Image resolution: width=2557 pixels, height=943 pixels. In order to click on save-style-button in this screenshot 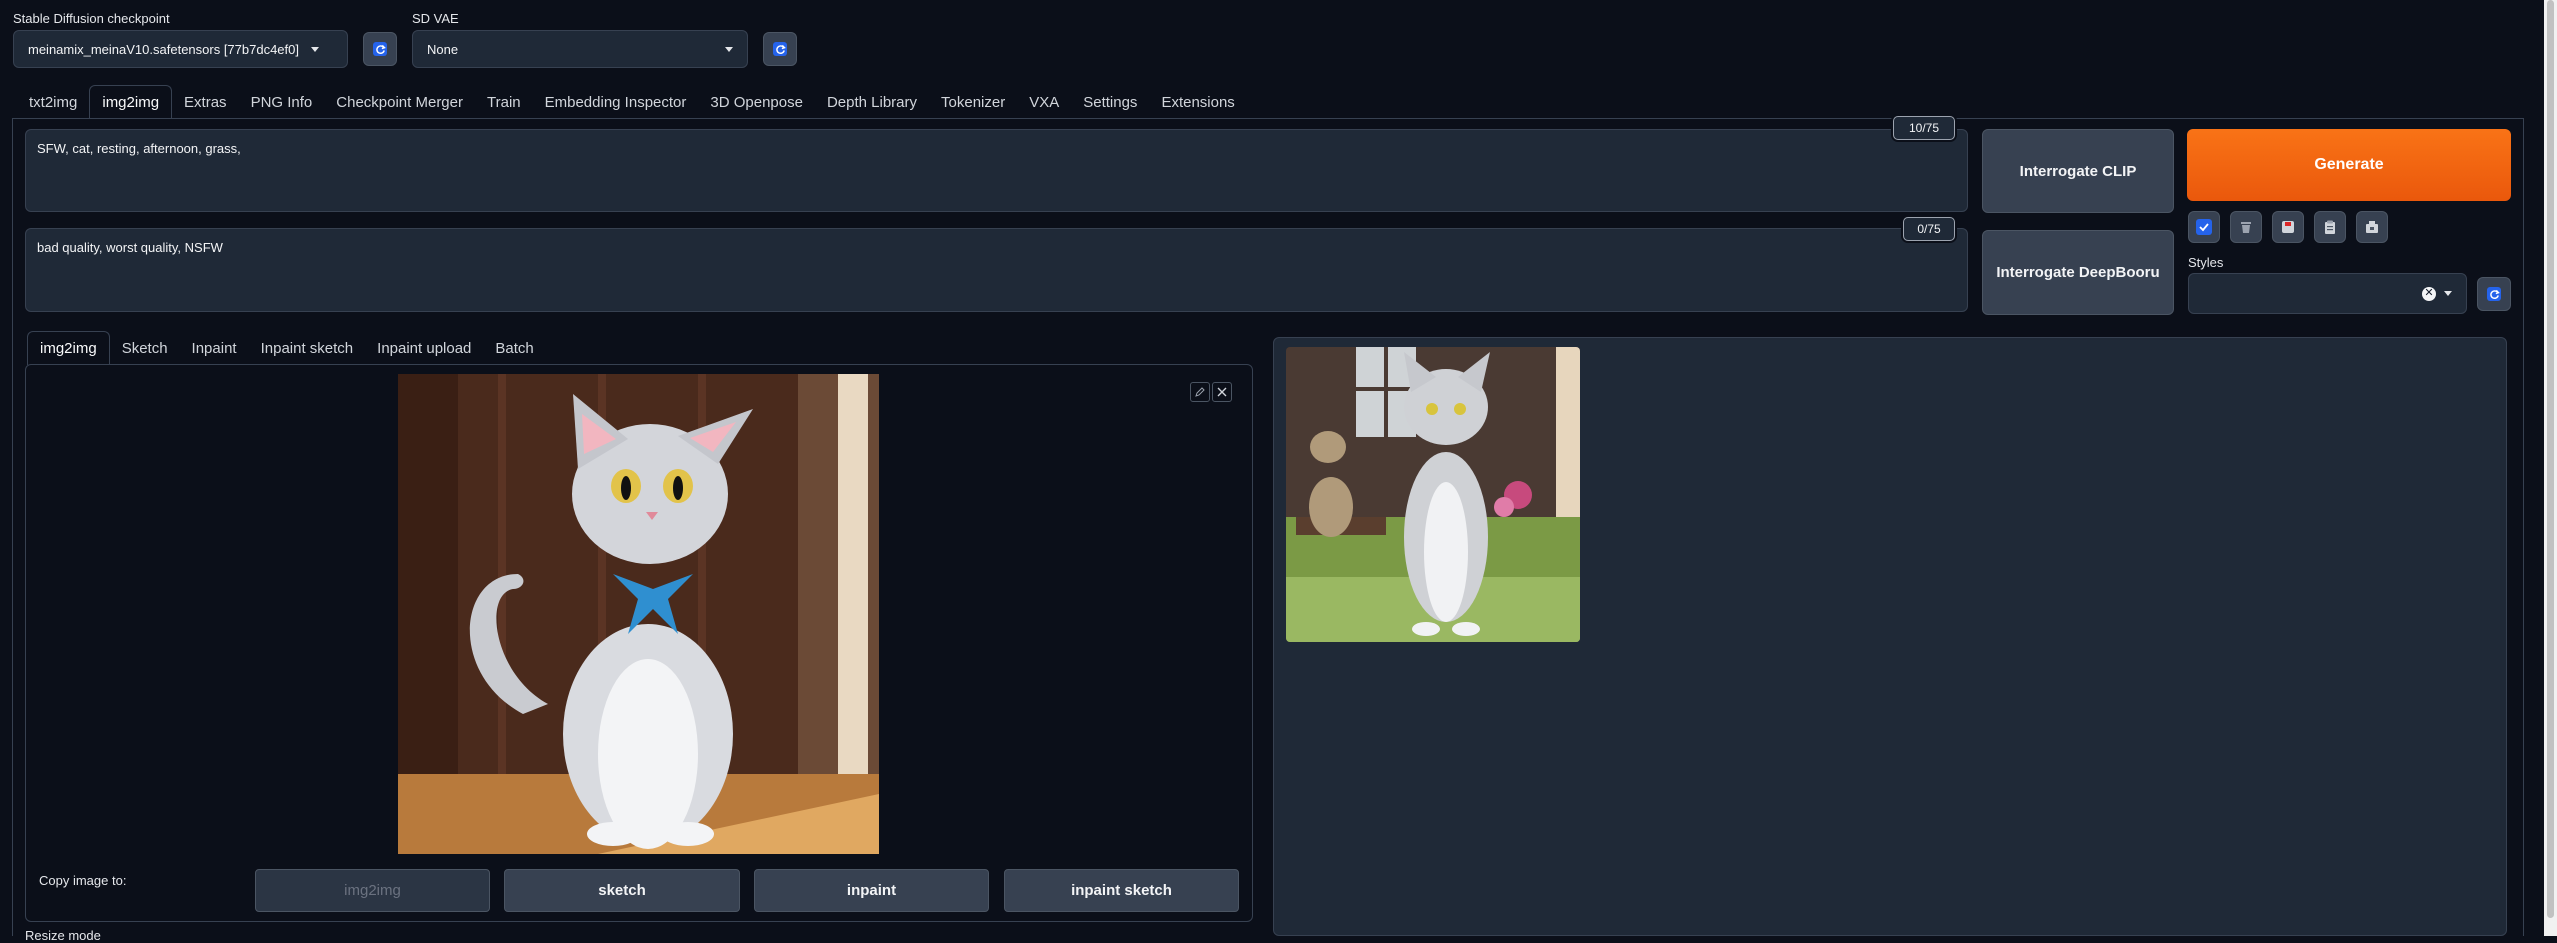, I will do `click(2288, 227)`.